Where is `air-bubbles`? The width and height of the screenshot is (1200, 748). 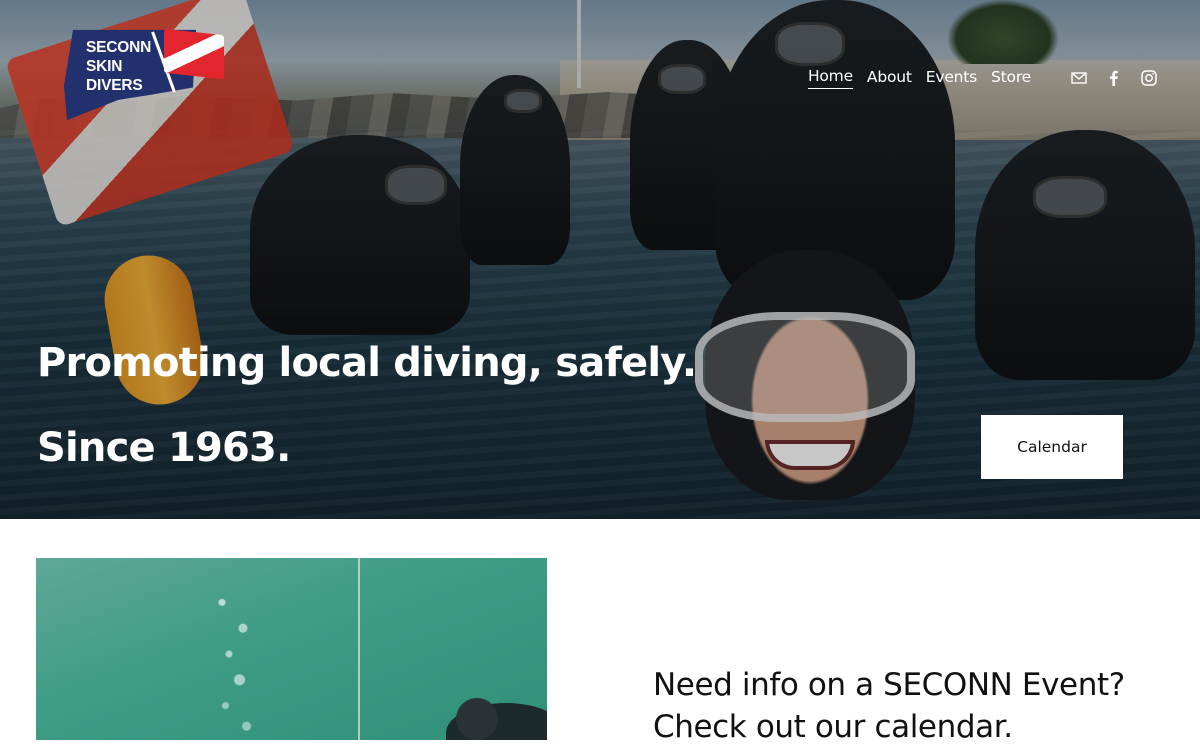
air-bubbles is located at coordinates (236, 654).